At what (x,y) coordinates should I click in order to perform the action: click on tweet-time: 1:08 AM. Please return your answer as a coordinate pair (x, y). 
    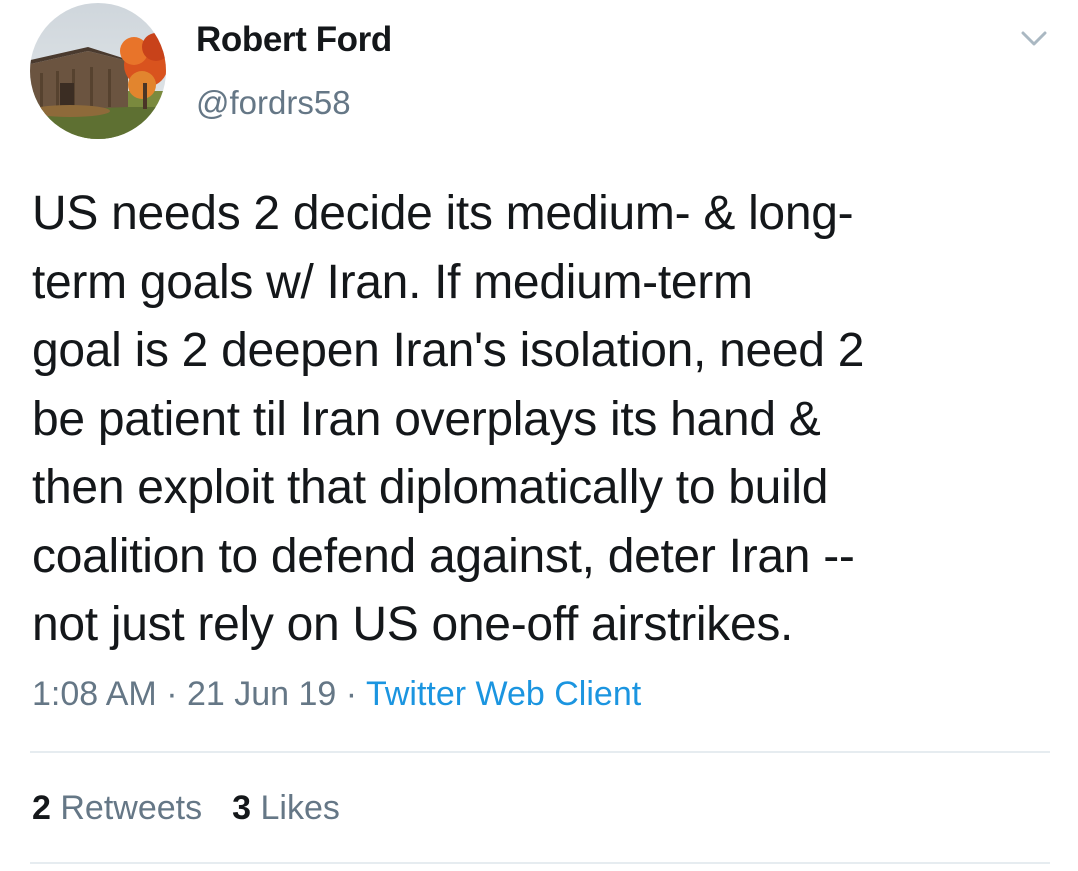
    Looking at the image, I should click on (94, 694).